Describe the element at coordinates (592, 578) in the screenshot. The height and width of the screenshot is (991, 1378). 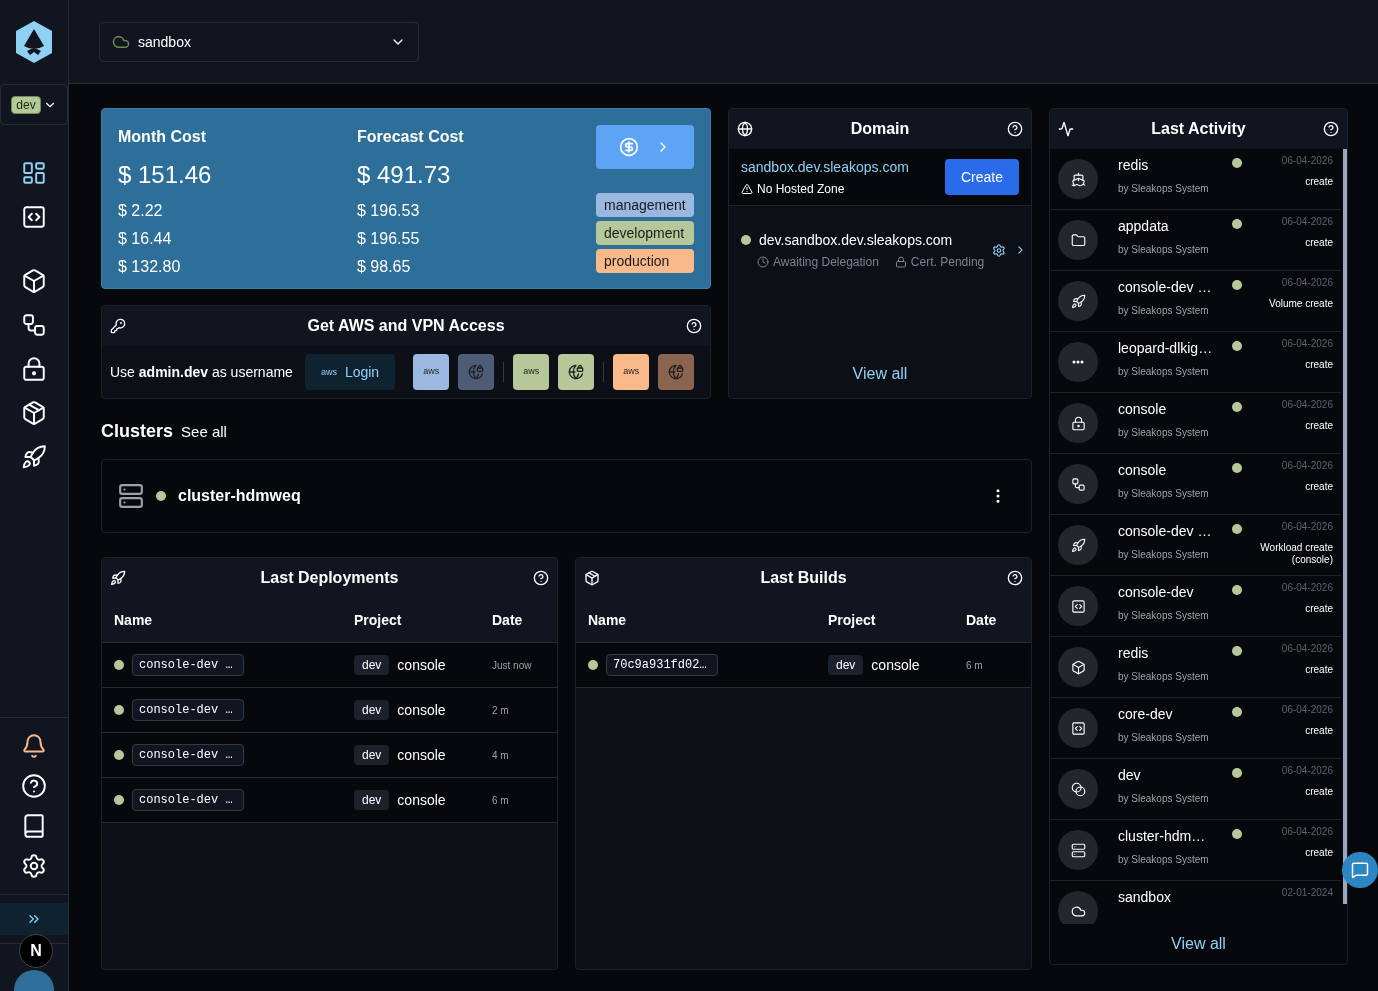
I see `package-icon` at that location.